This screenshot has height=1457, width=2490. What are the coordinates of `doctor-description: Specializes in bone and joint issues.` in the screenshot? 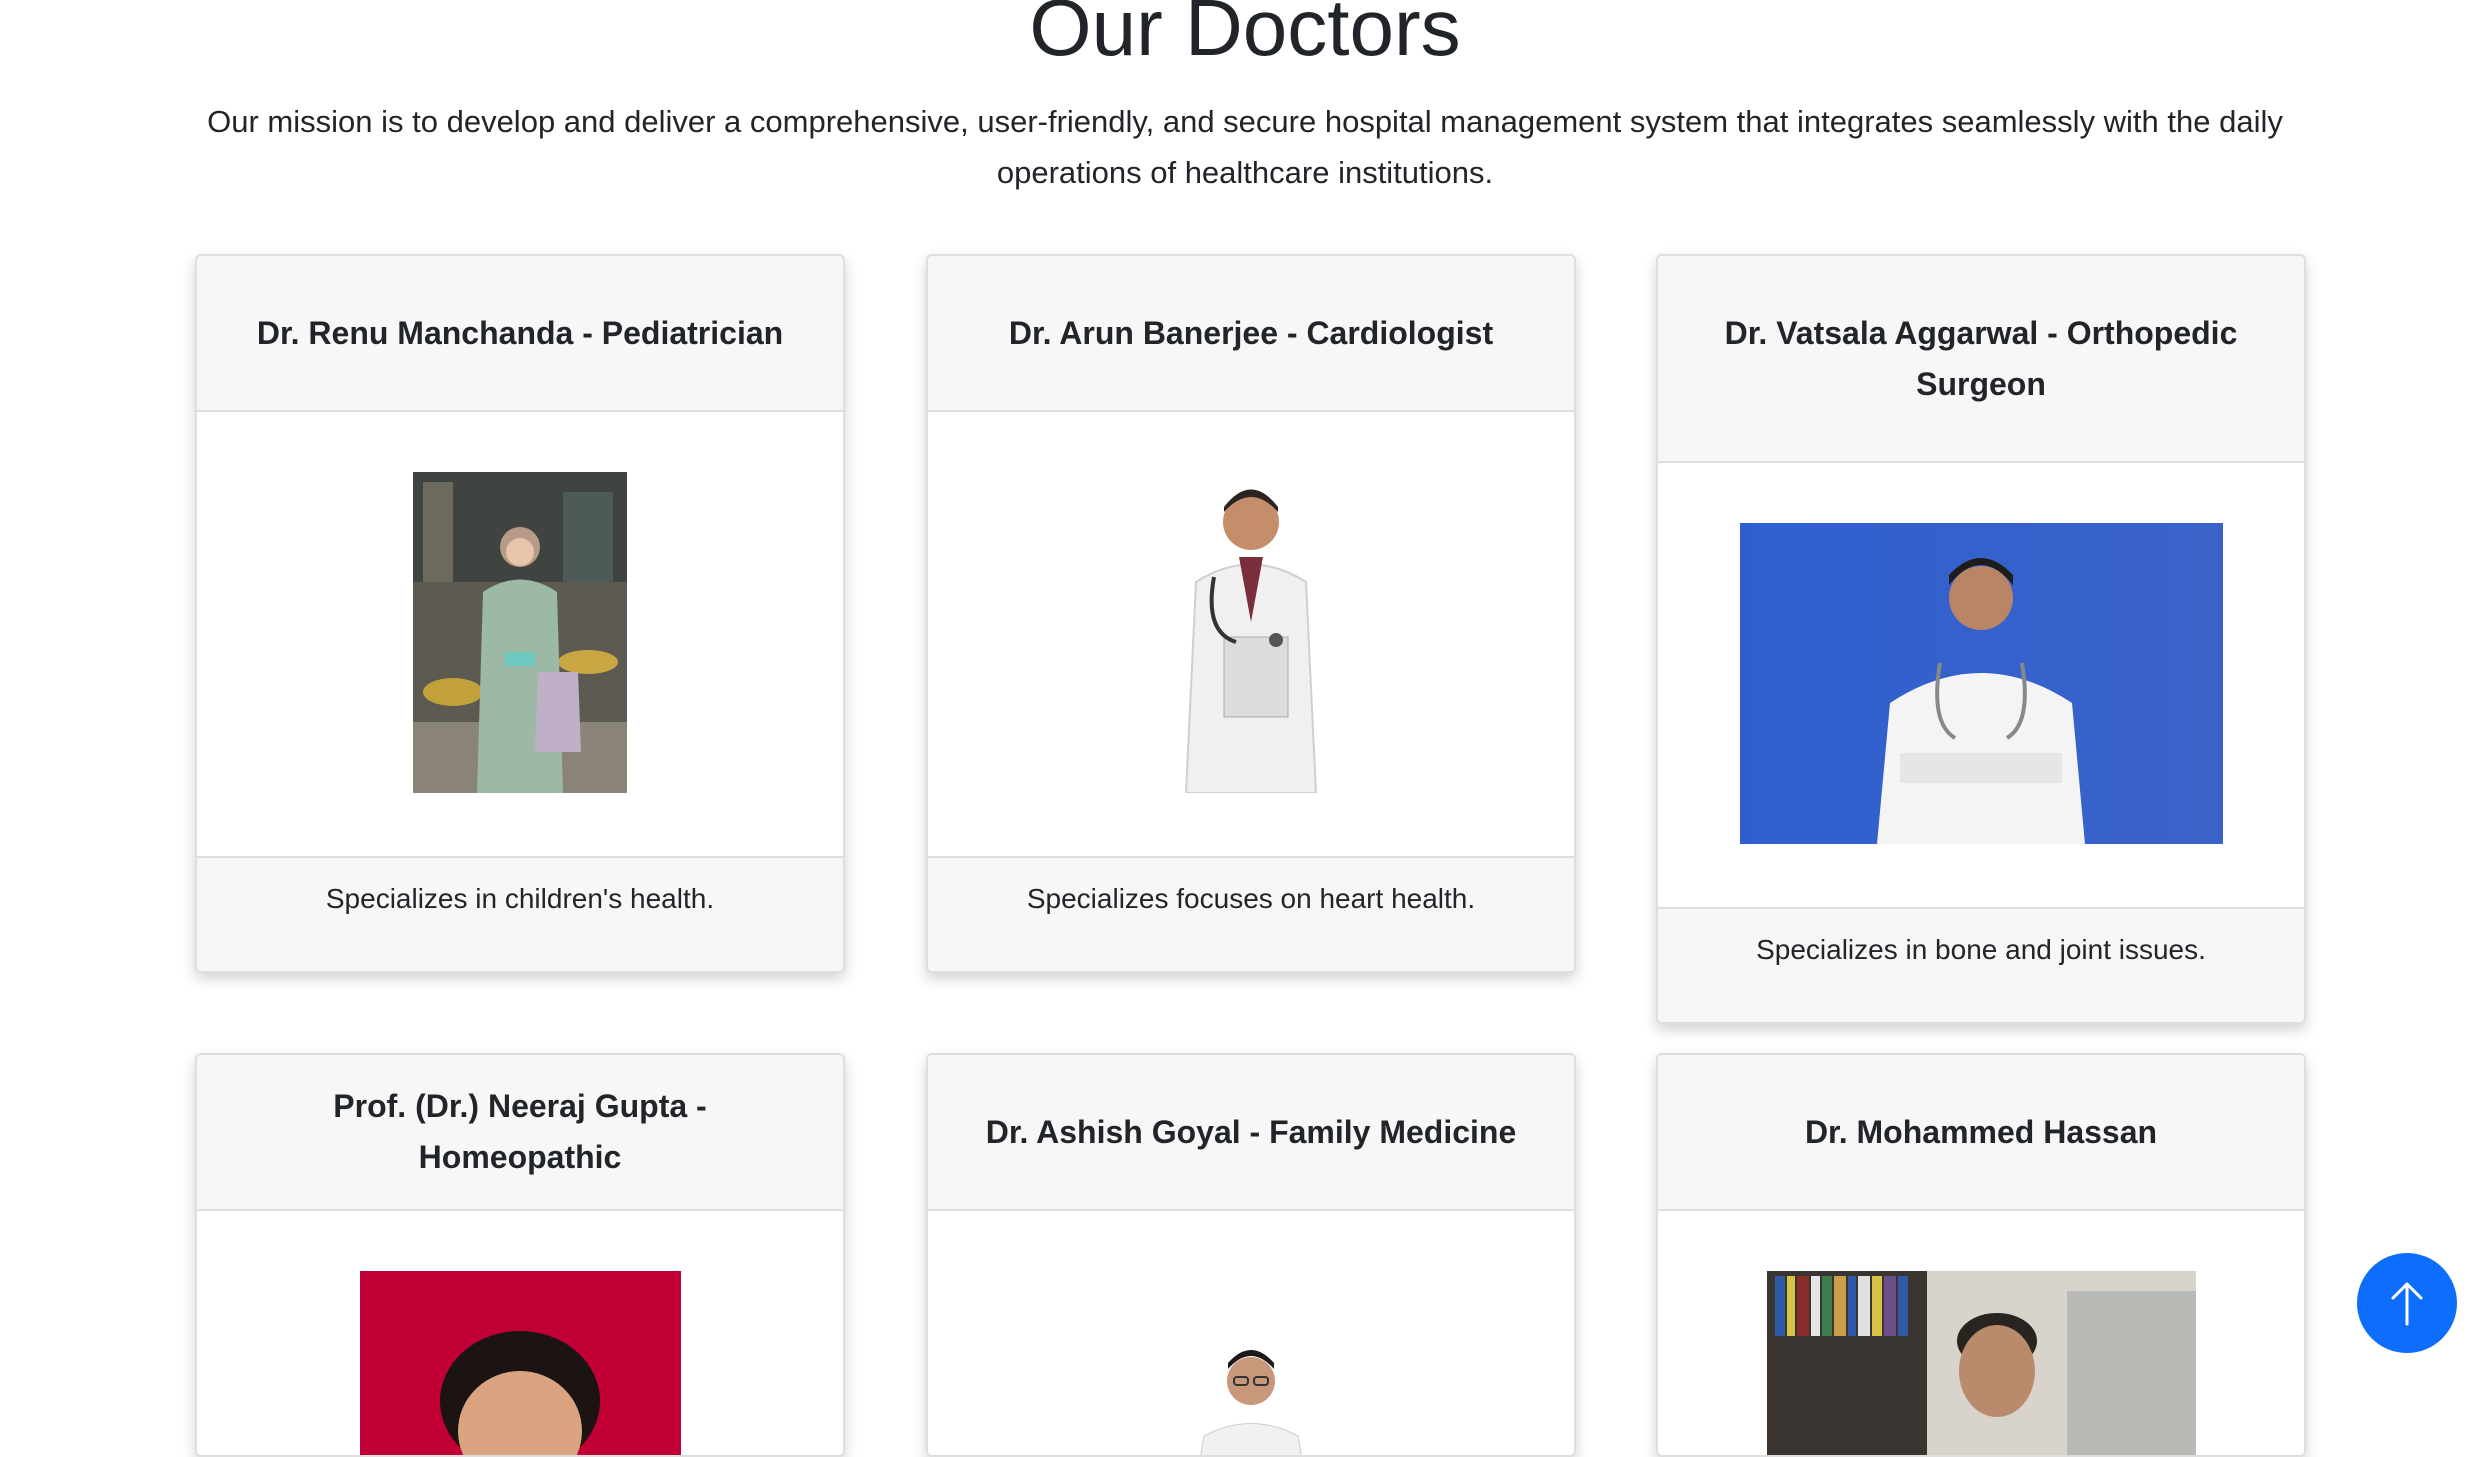 It's located at (1981, 964).